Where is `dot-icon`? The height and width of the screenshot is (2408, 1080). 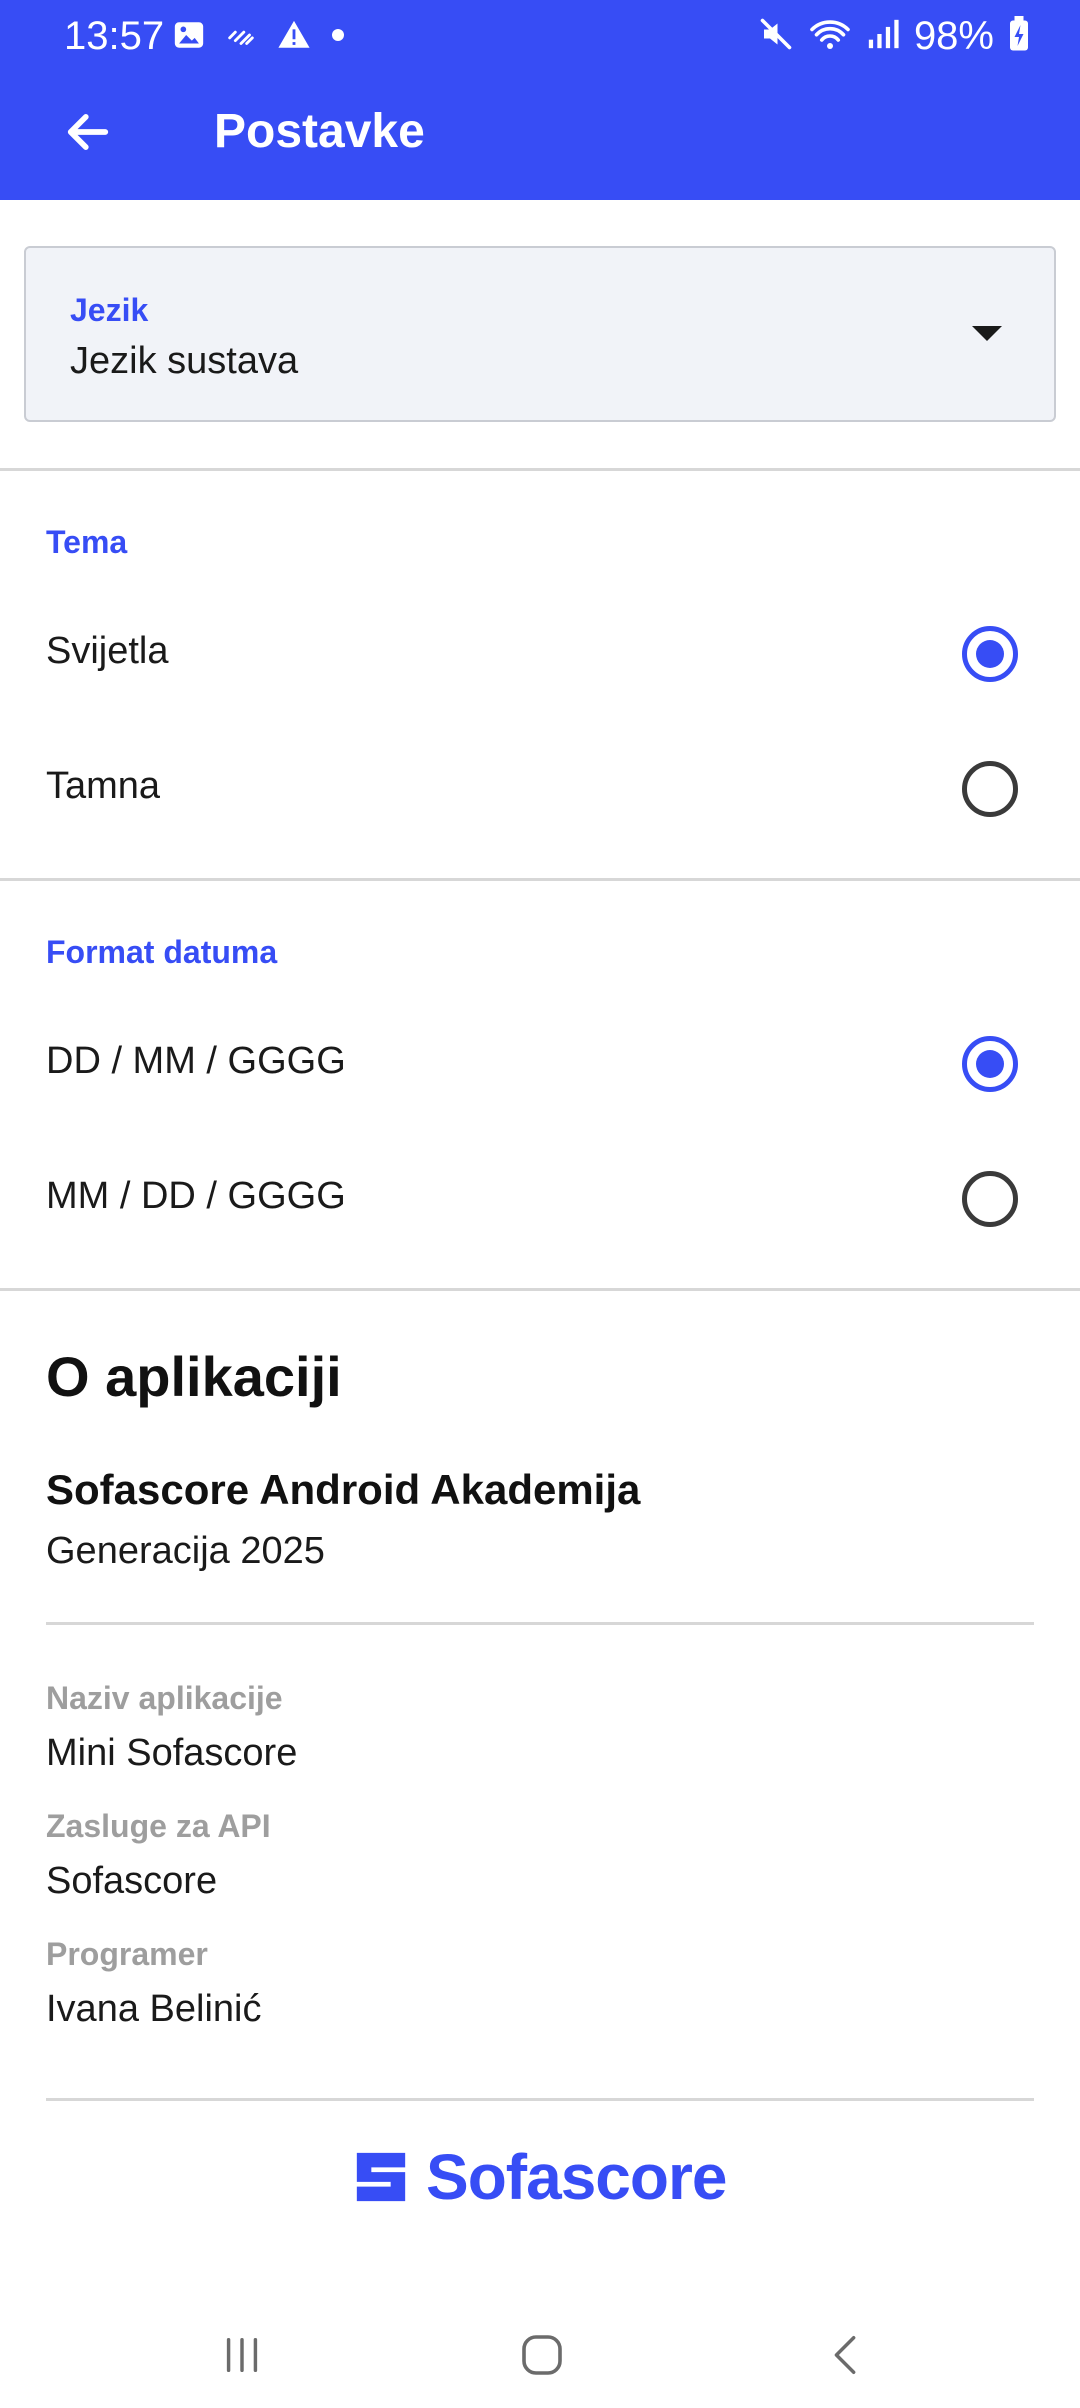
dot-icon is located at coordinates (338, 37).